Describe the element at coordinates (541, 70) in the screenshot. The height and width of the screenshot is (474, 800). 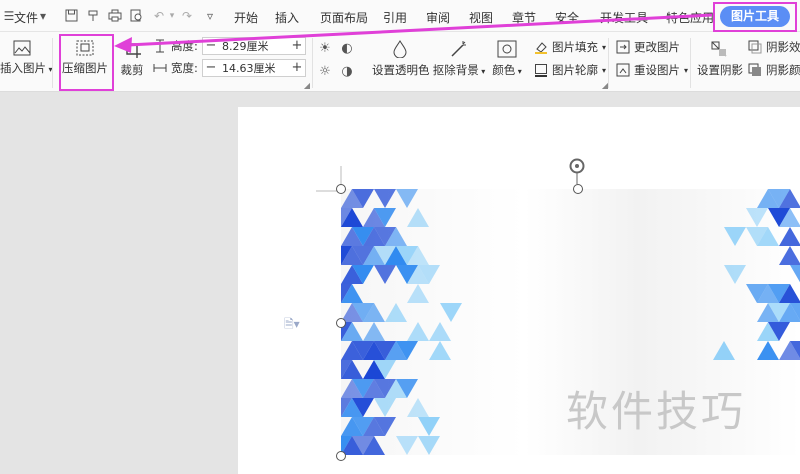
I see `outline-icon` at that location.